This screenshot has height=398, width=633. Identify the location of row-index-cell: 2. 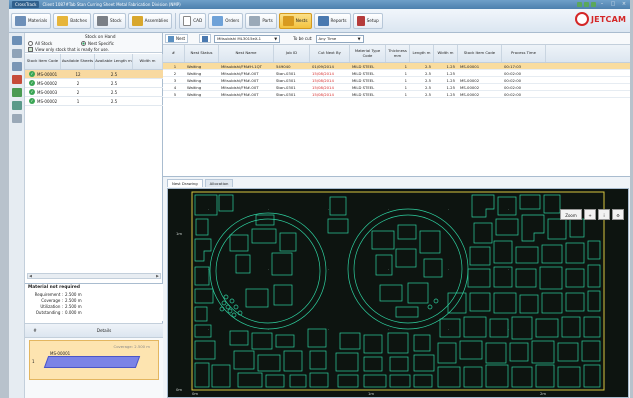
(175, 73).